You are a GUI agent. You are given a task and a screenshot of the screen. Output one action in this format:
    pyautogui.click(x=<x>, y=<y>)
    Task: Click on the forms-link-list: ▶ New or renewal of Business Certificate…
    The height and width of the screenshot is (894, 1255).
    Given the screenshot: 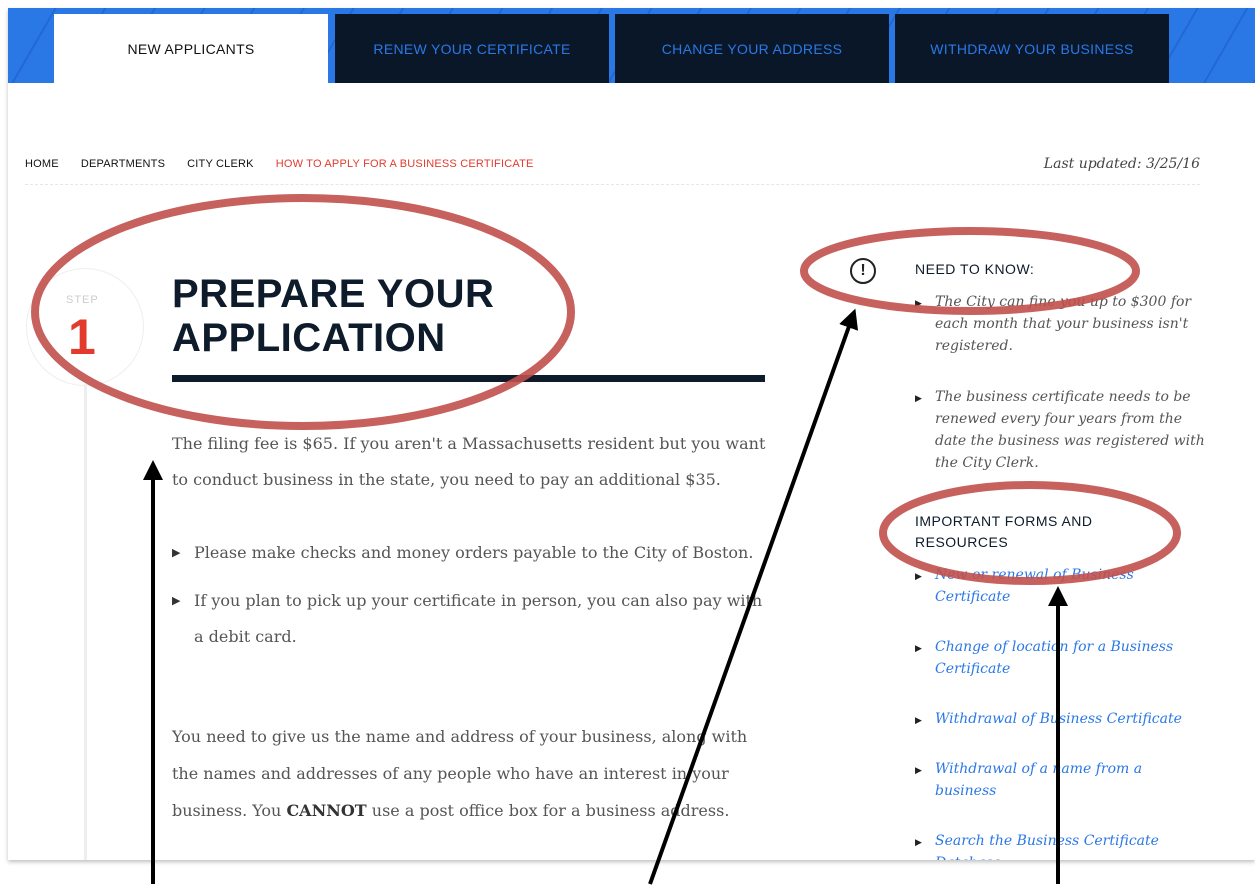 What is the action you would take?
    pyautogui.click(x=1060, y=712)
    